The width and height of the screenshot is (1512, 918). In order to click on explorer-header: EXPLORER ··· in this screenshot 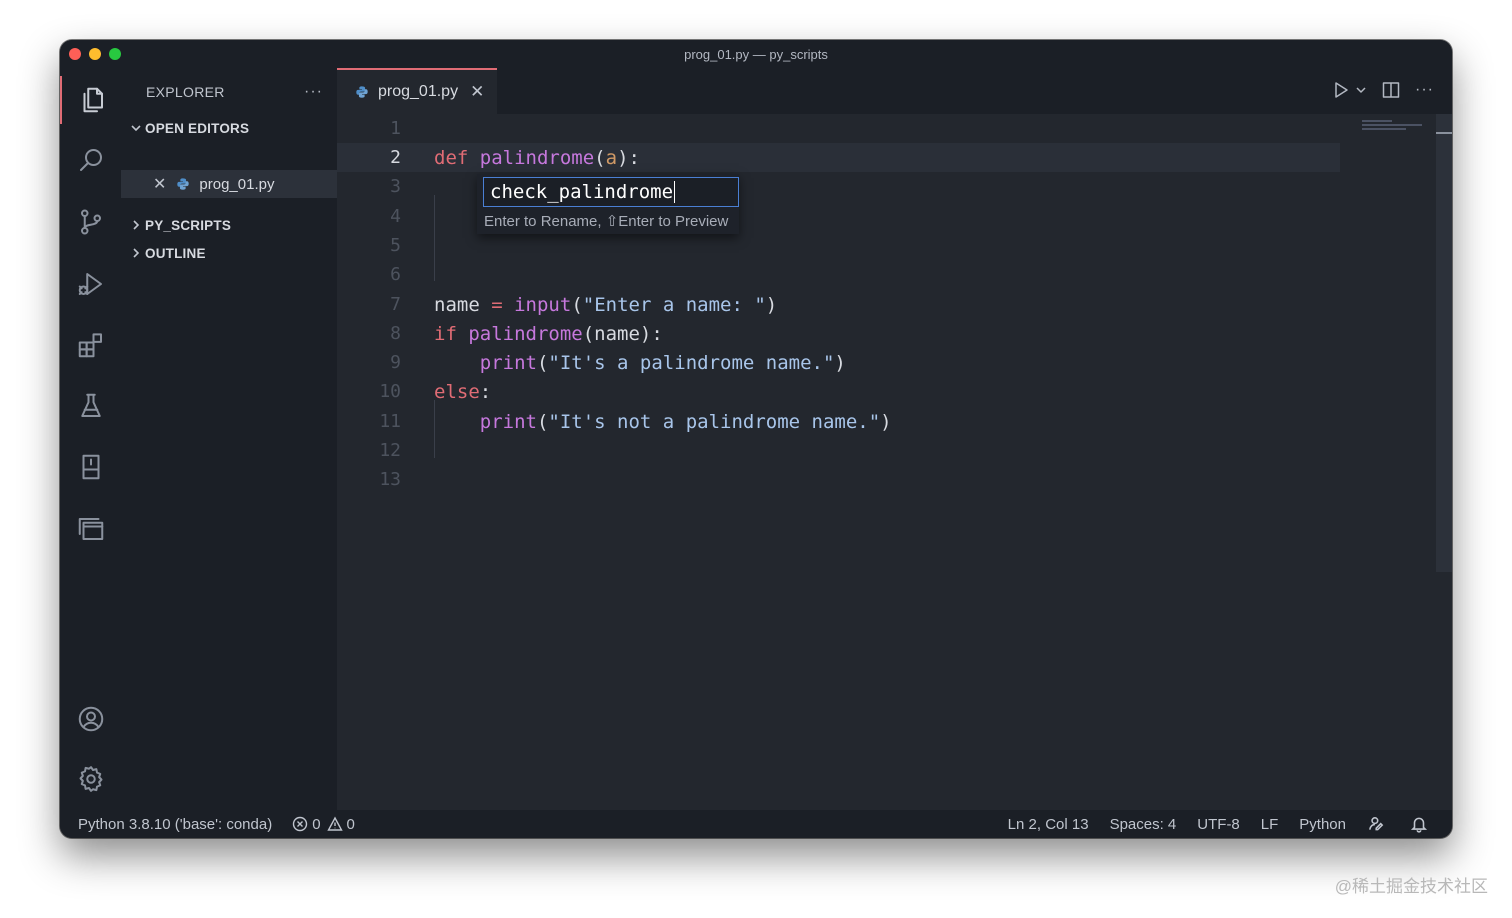, I will do `click(234, 92)`.